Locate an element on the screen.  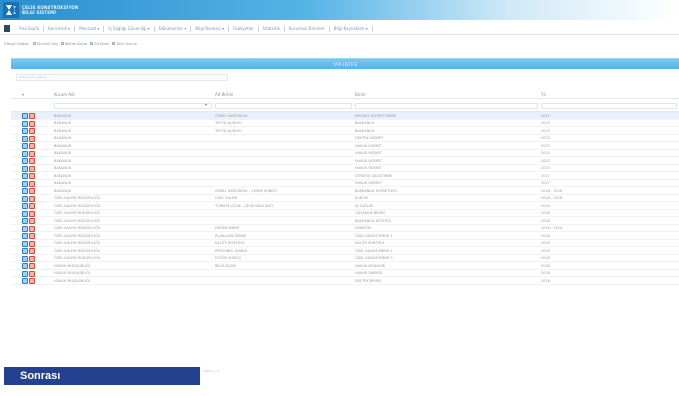
filter-option-date-limit: Tarih Sınırla is located at coordinates (124, 44).